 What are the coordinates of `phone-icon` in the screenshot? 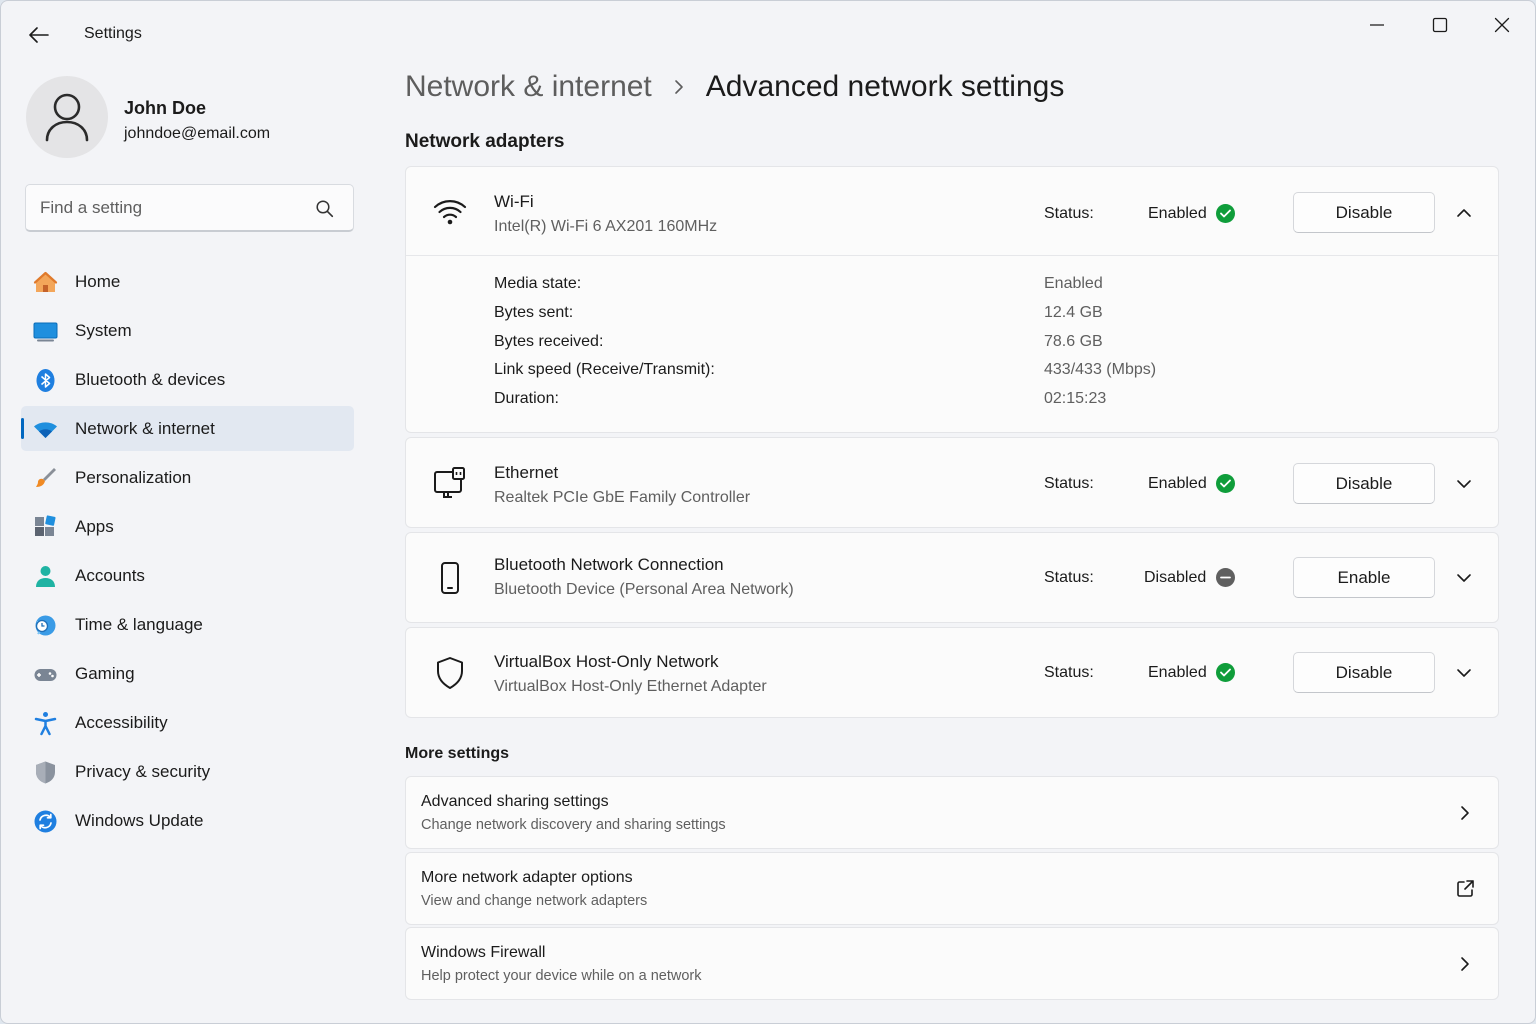 It's located at (450, 578).